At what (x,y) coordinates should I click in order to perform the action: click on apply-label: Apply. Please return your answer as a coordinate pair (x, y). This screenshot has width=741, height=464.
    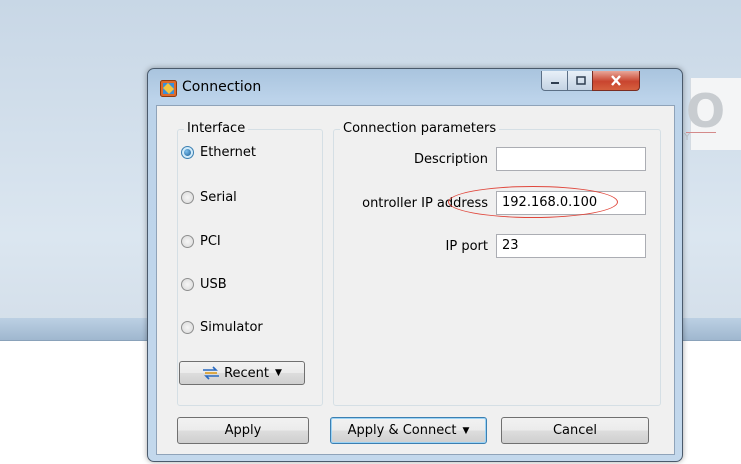
    Looking at the image, I should click on (243, 430).